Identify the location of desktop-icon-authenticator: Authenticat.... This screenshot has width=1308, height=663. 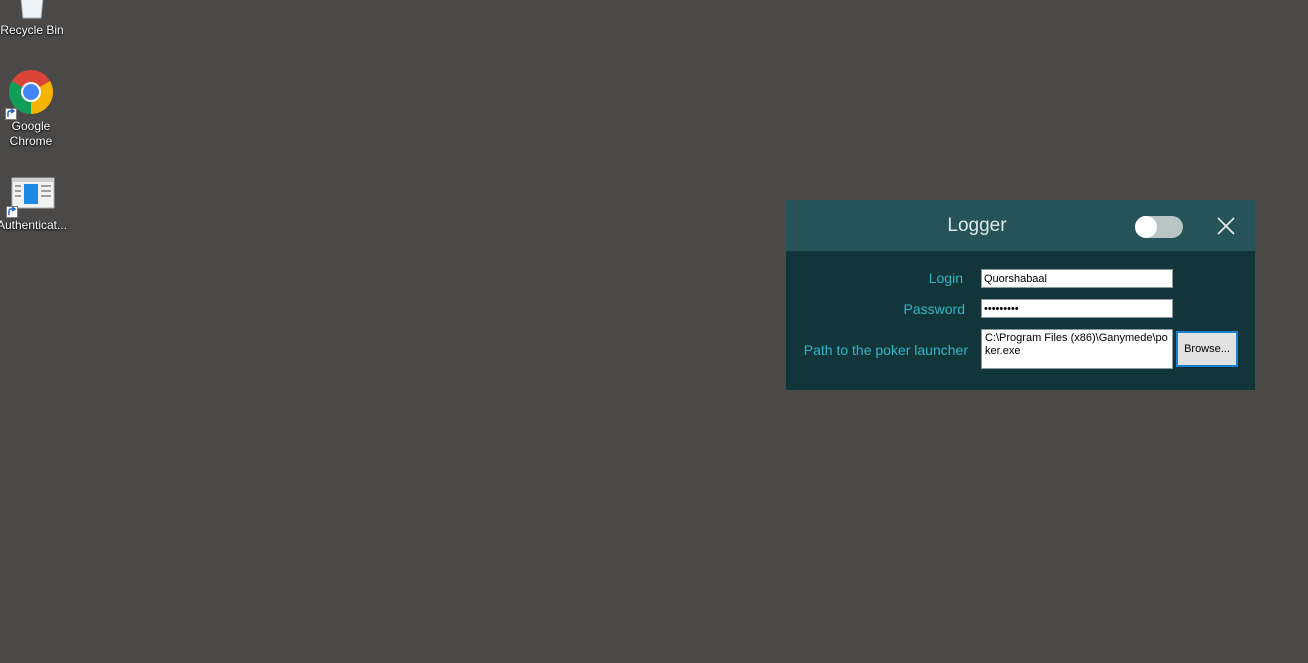
(35, 204).